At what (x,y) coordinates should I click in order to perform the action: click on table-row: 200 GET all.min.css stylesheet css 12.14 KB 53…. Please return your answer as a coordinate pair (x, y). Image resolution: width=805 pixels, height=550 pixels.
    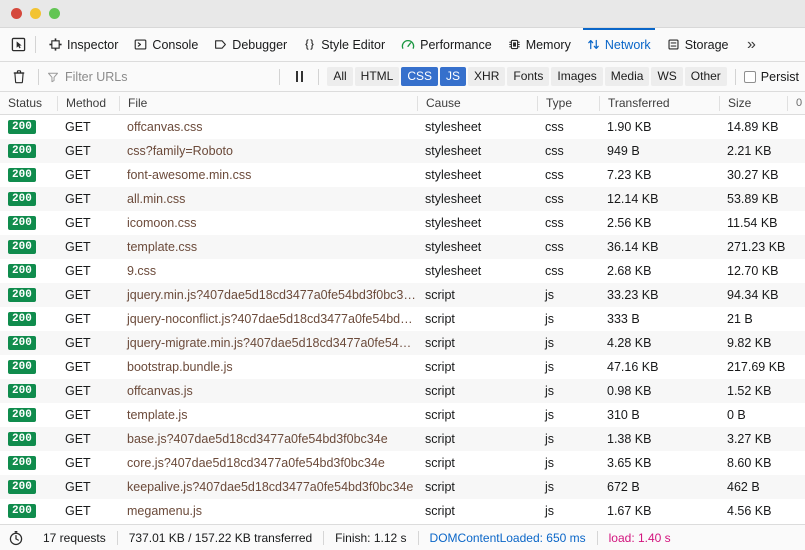
    Looking at the image, I should click on (402, 199).